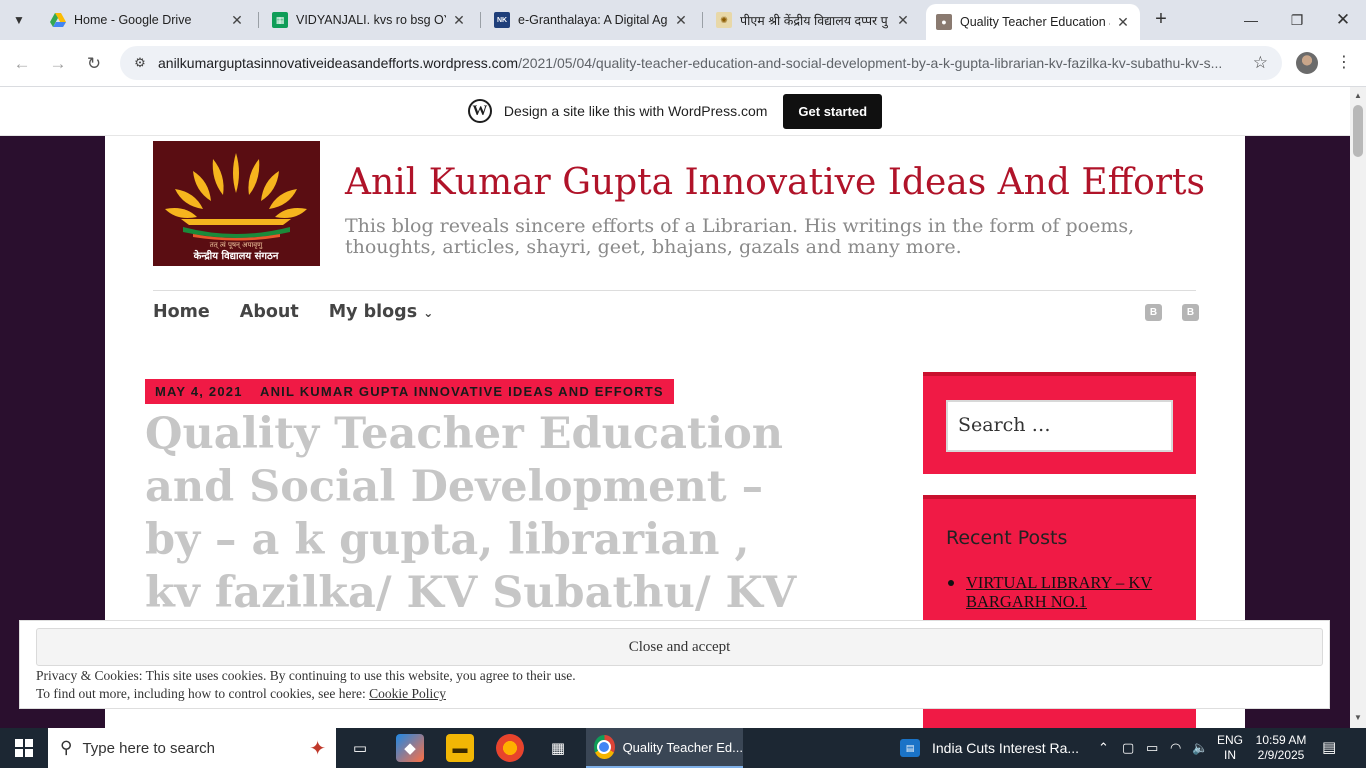  I want to click on start-button, so click(24, 748).